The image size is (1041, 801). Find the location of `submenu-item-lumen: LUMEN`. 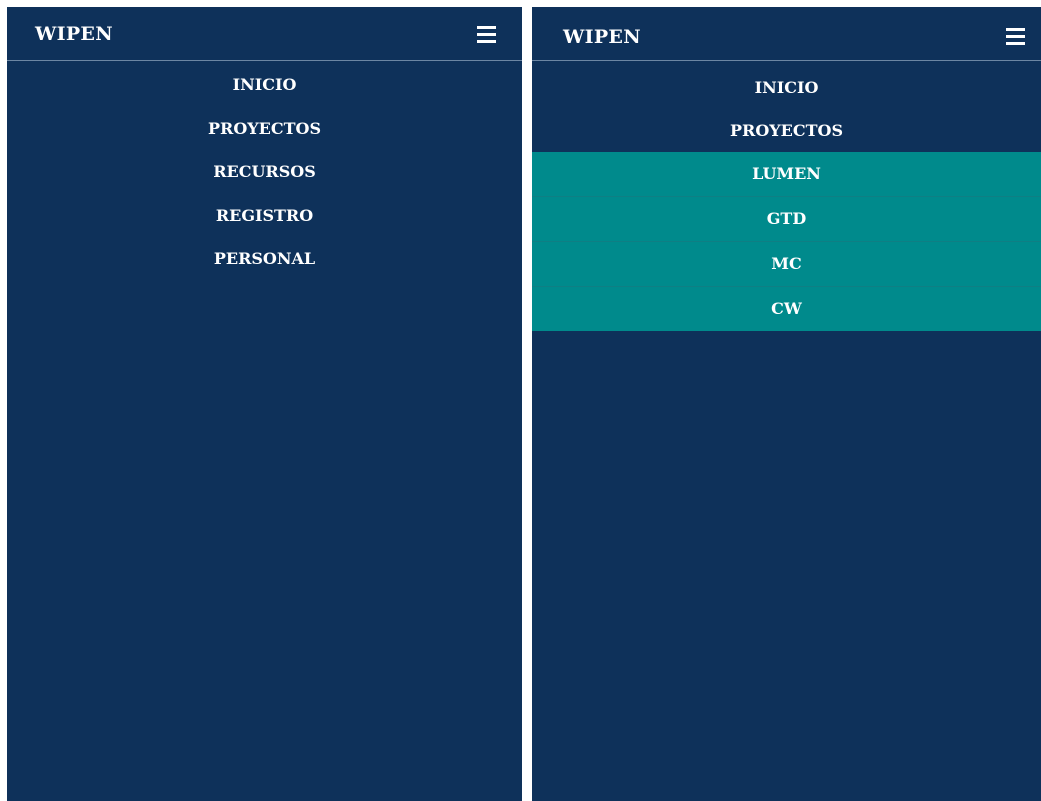

submenu-item-lumen: LUMEN is located at coordinates (786, 174).